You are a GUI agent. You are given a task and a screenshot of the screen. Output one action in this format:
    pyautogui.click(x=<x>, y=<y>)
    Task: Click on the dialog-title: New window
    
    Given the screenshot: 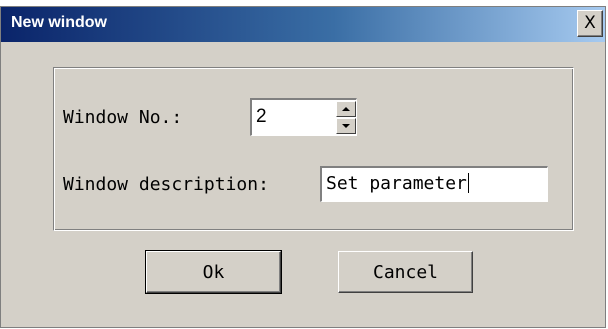 What is the action you would take?
    pyautogui.click(x=59, y=22)
    